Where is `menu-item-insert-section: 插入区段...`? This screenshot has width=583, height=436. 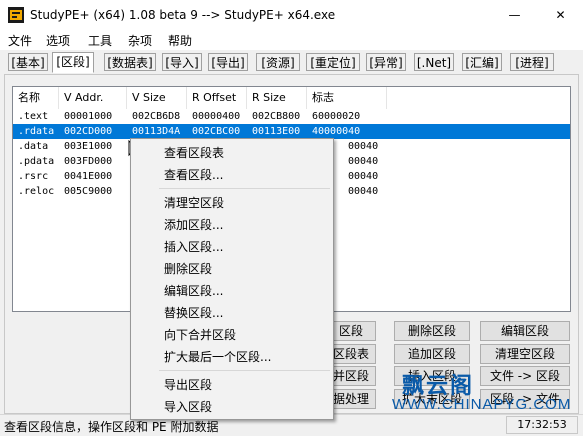 menu-item-insert-section: 插入区段... is located at coordinates (232, 246).